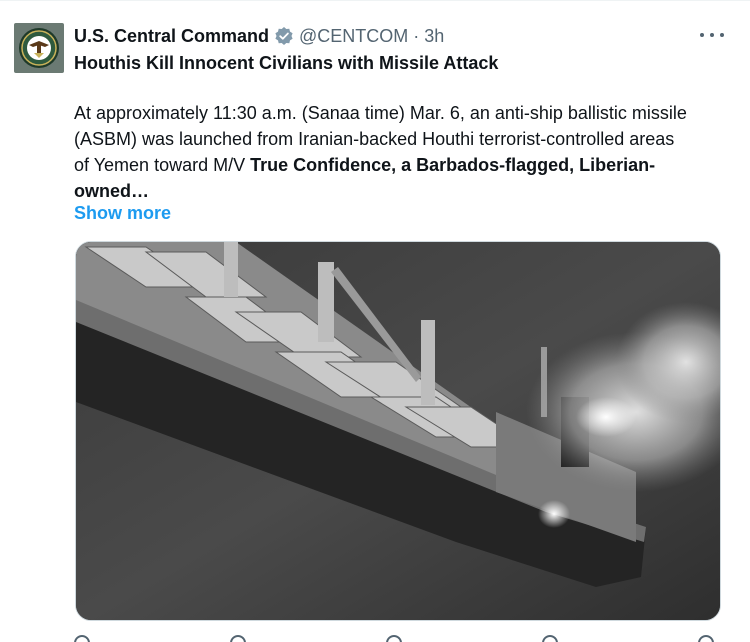 This screenshot has width=750, height=642. Describe the element at coordinates (171, 36) in the screenshot. I see `account-name: U.S. Central Command` at that location.